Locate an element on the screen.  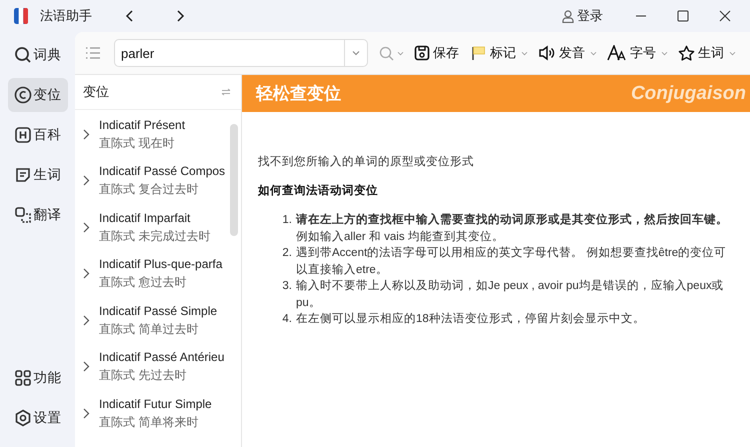
tense-translation: 直陈式 愈过去时 is located at coordinates (143, 283).